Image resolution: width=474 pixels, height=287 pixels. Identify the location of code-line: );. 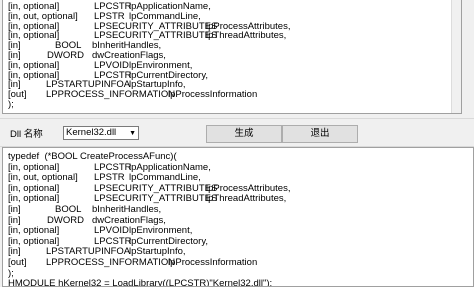
(234, 105).